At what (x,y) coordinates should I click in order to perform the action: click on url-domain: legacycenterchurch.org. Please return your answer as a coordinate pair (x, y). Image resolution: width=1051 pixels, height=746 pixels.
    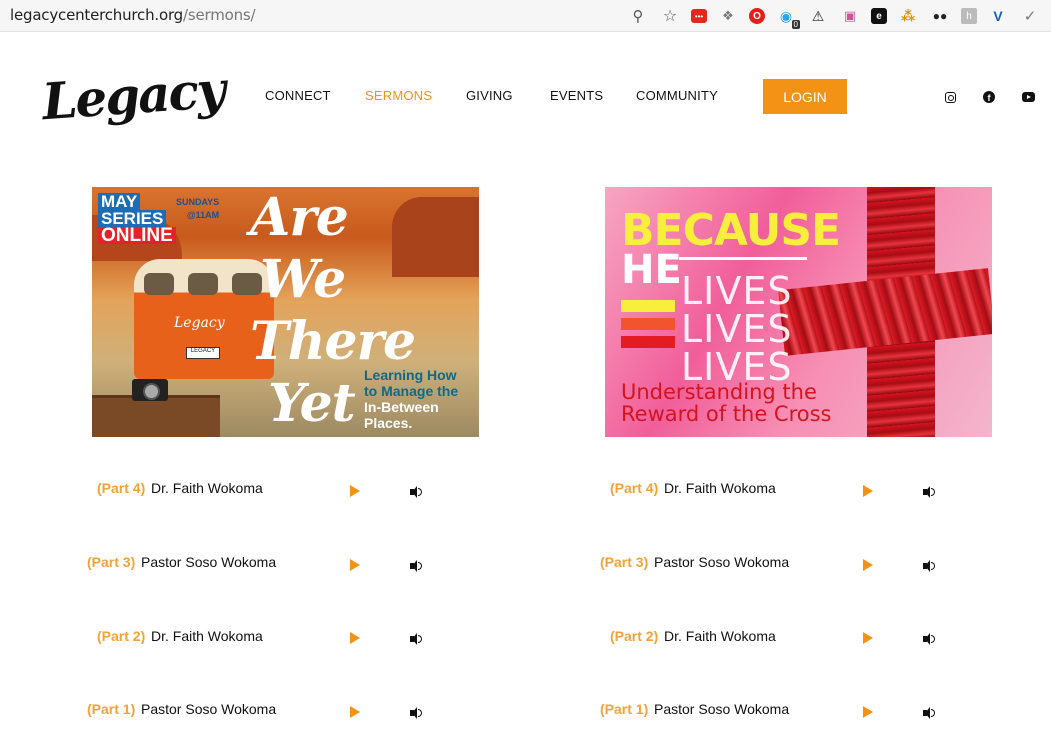
    Looking at the image, I should click on (96, 15).